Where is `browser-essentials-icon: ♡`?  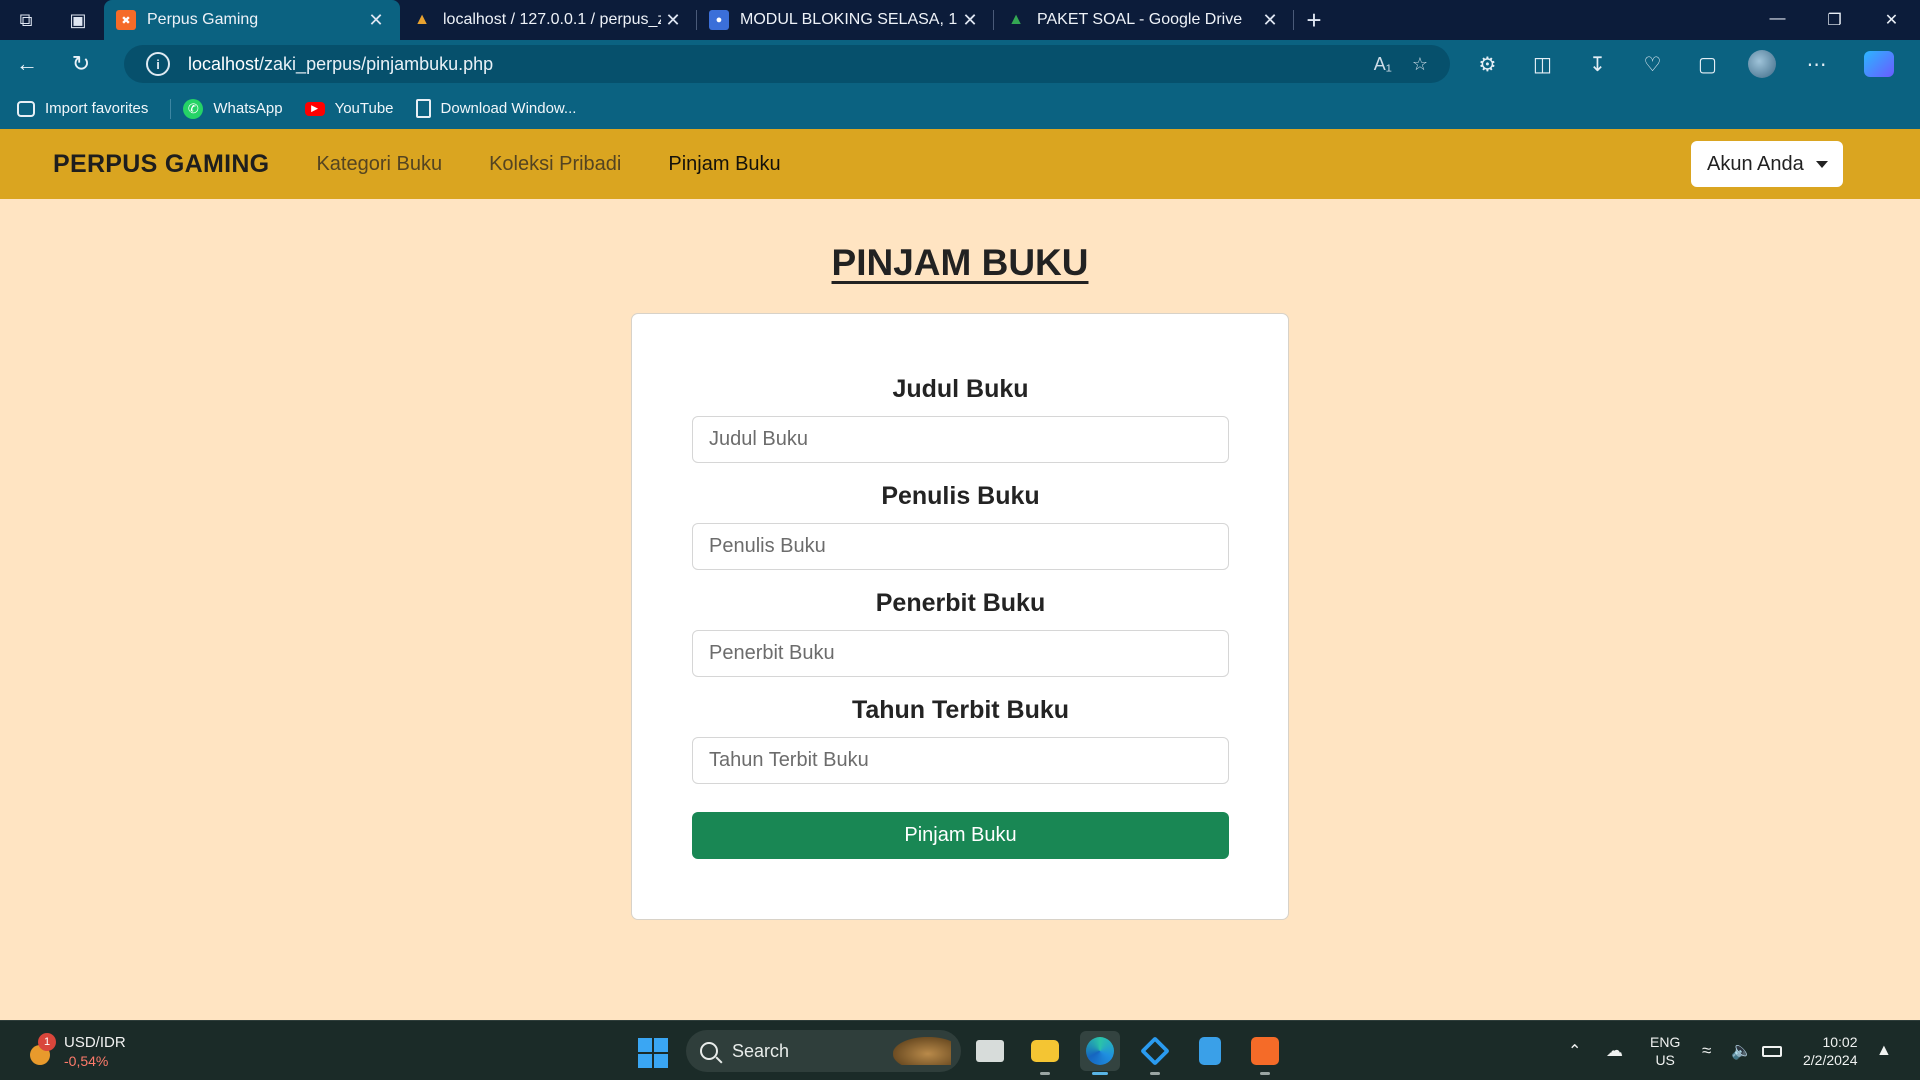 browser-essentials-icon: ♡ is located at coordinates (1652, 64).